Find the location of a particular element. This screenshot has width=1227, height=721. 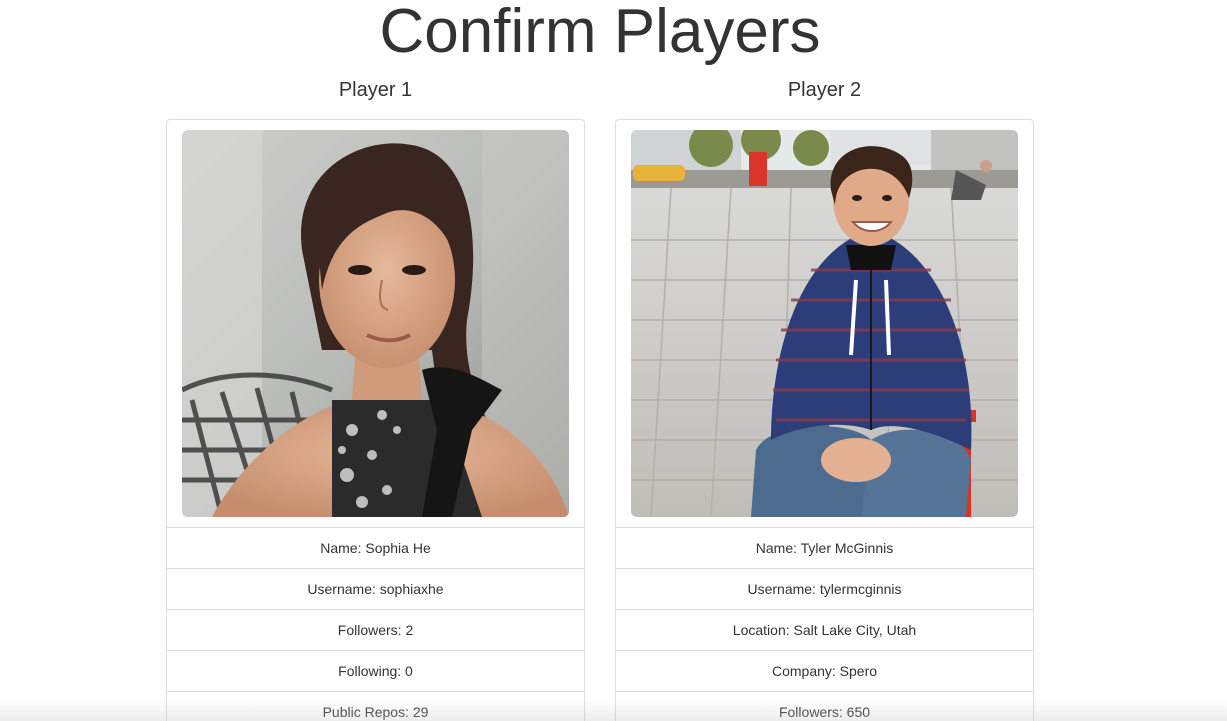

player-1-followers: Followers: 2 is located at coordinates (375, 629).